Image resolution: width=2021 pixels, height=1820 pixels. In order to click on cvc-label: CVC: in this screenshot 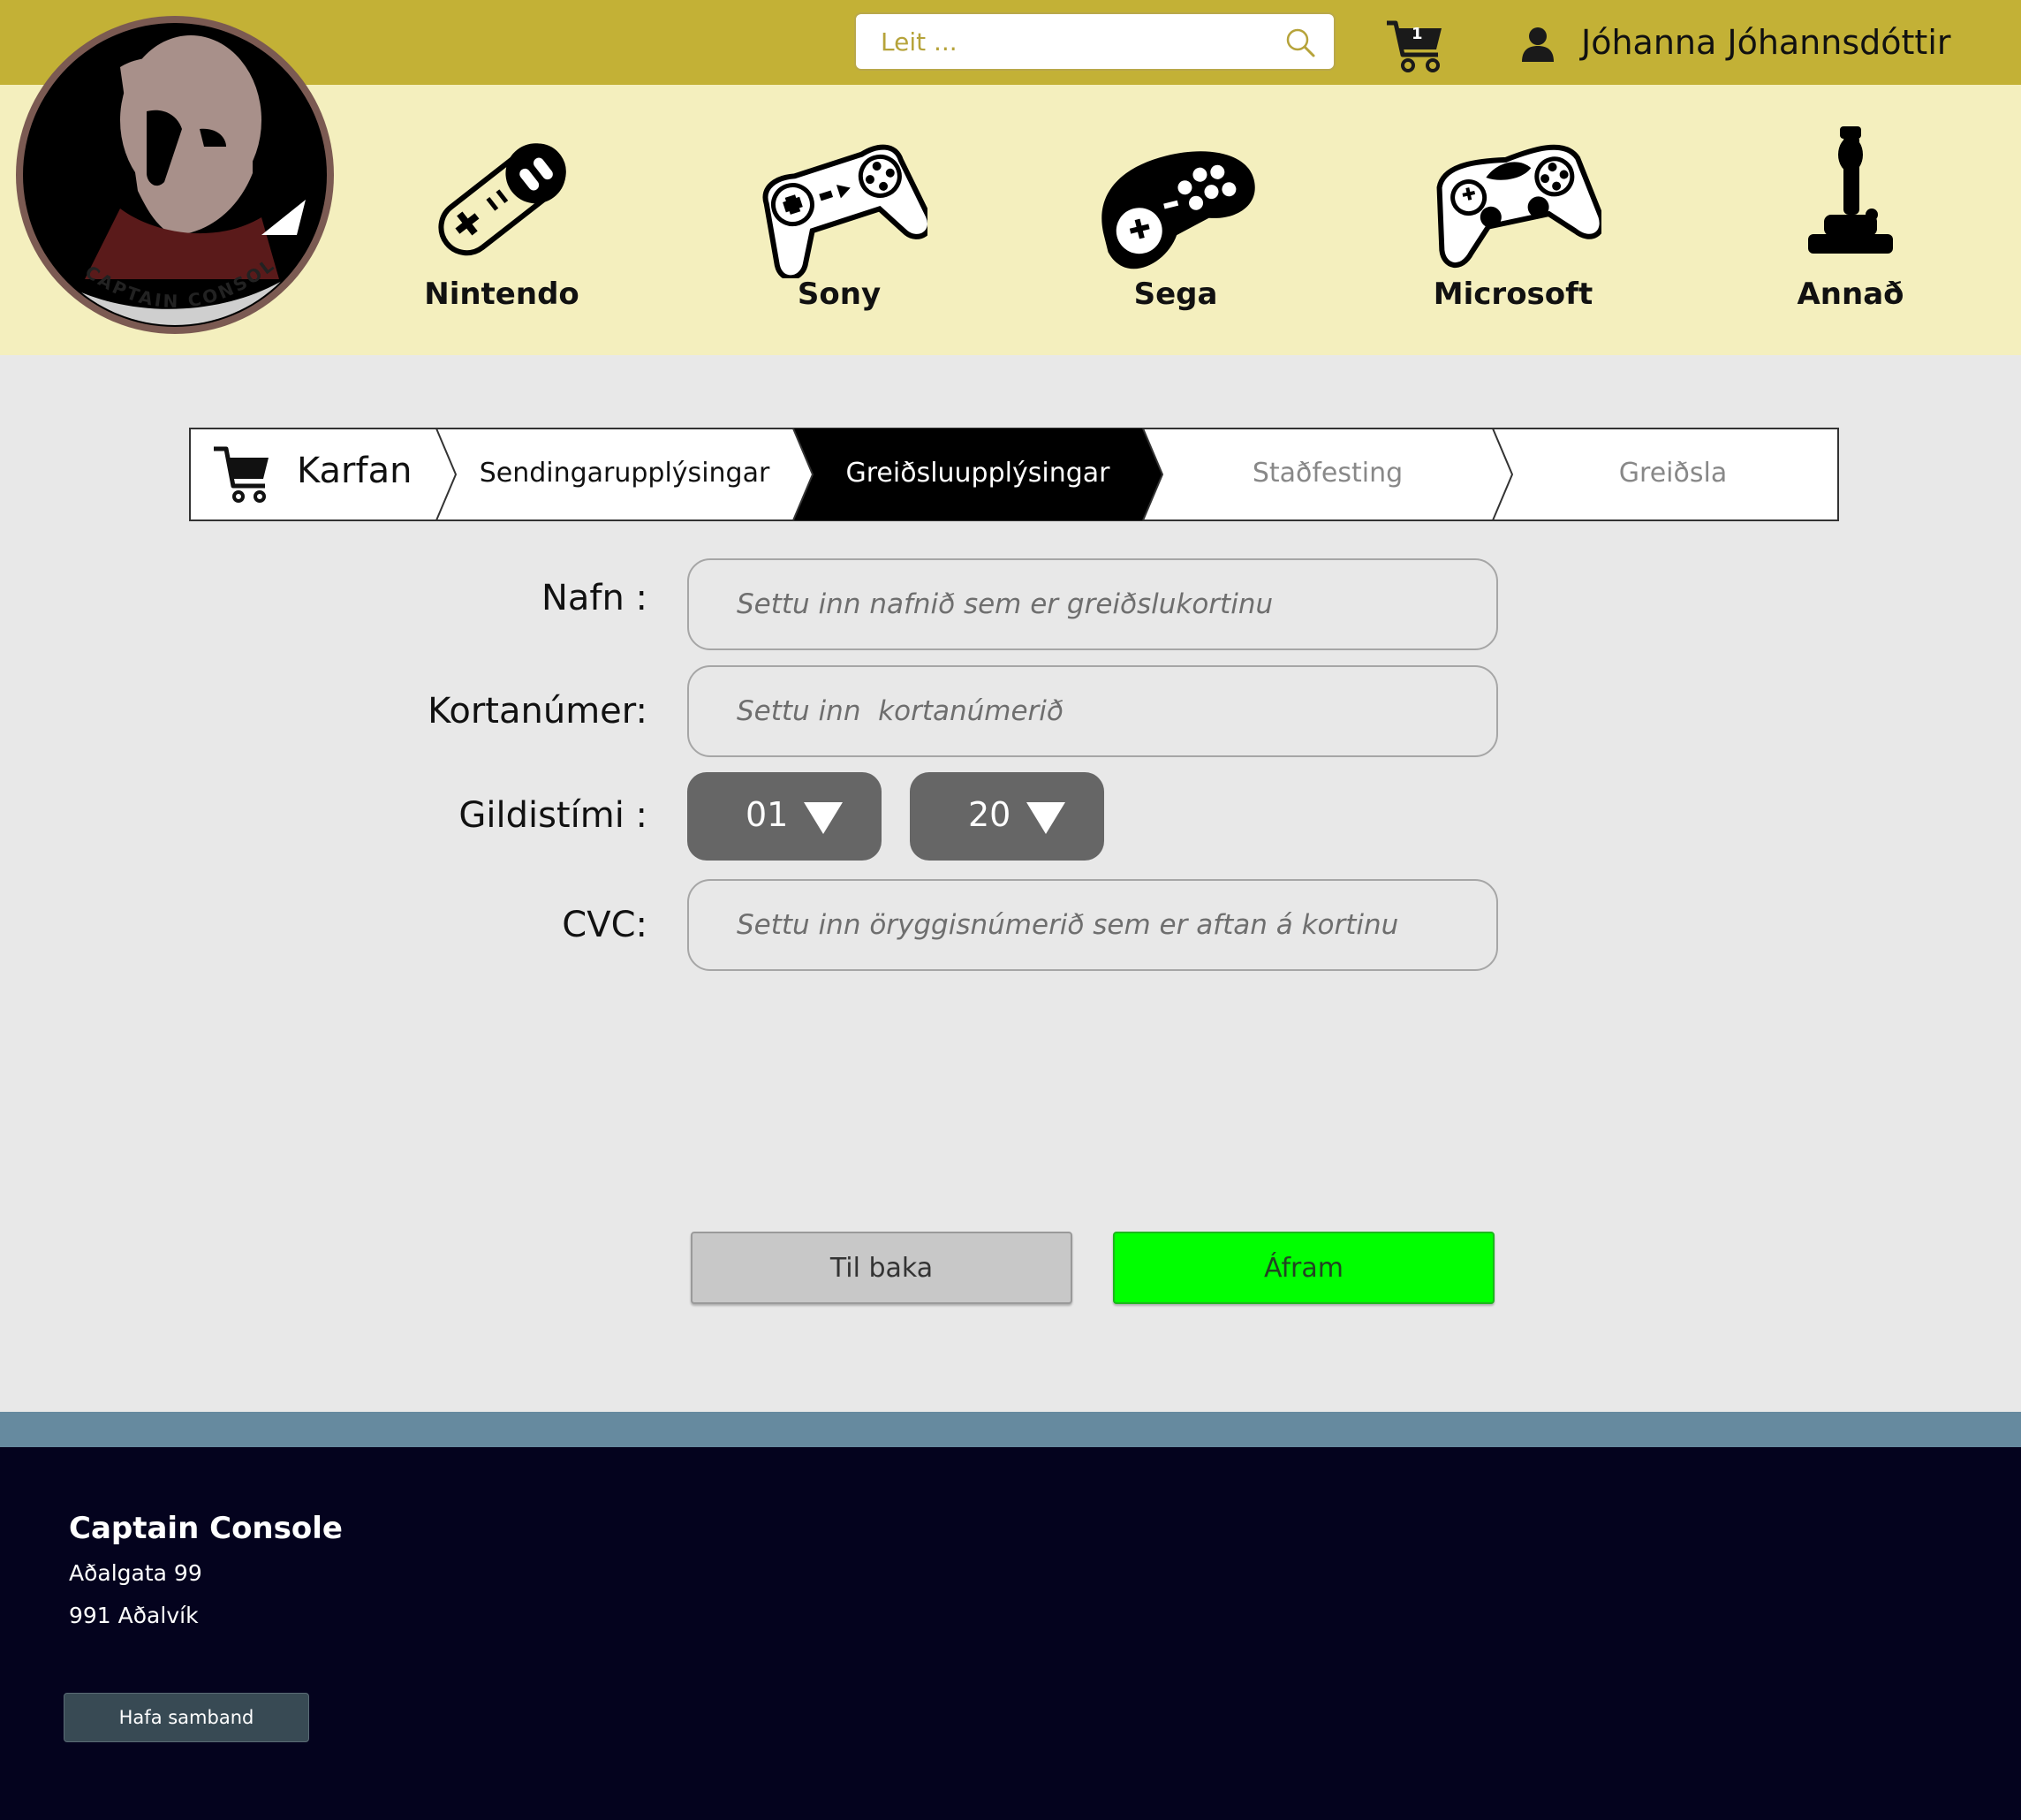, I will do `click(605, 925)`.